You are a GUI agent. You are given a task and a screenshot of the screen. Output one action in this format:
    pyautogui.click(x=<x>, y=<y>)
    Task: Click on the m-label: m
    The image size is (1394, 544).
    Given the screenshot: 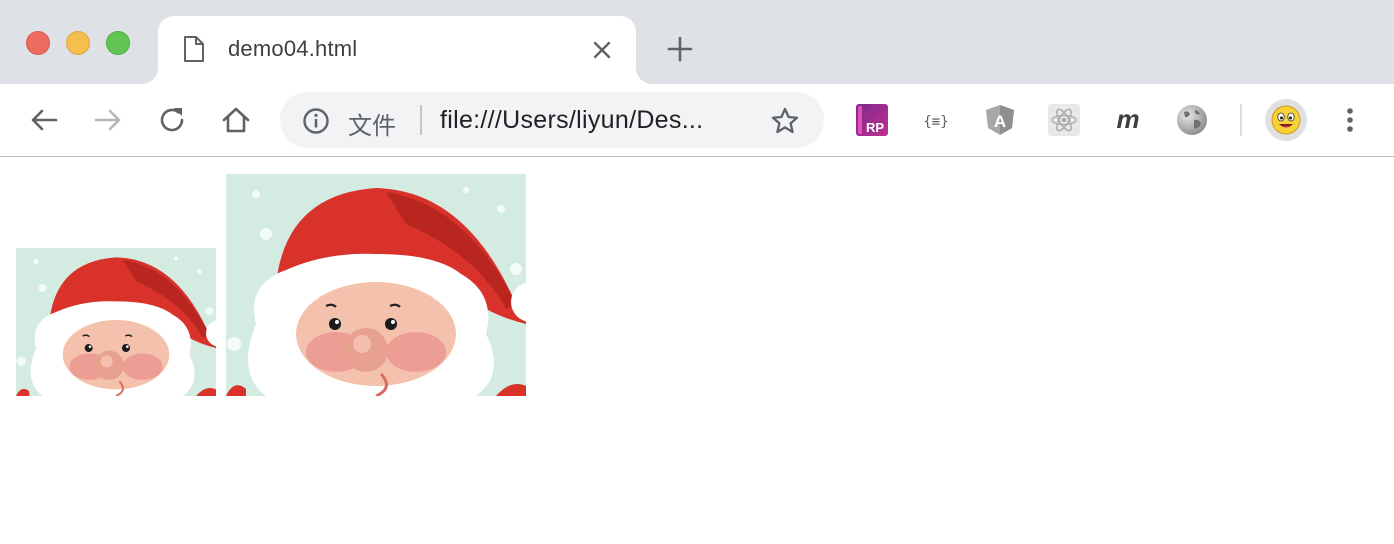 What is the action you would take?
    pyautogui.click(x=1127, y=119)
    